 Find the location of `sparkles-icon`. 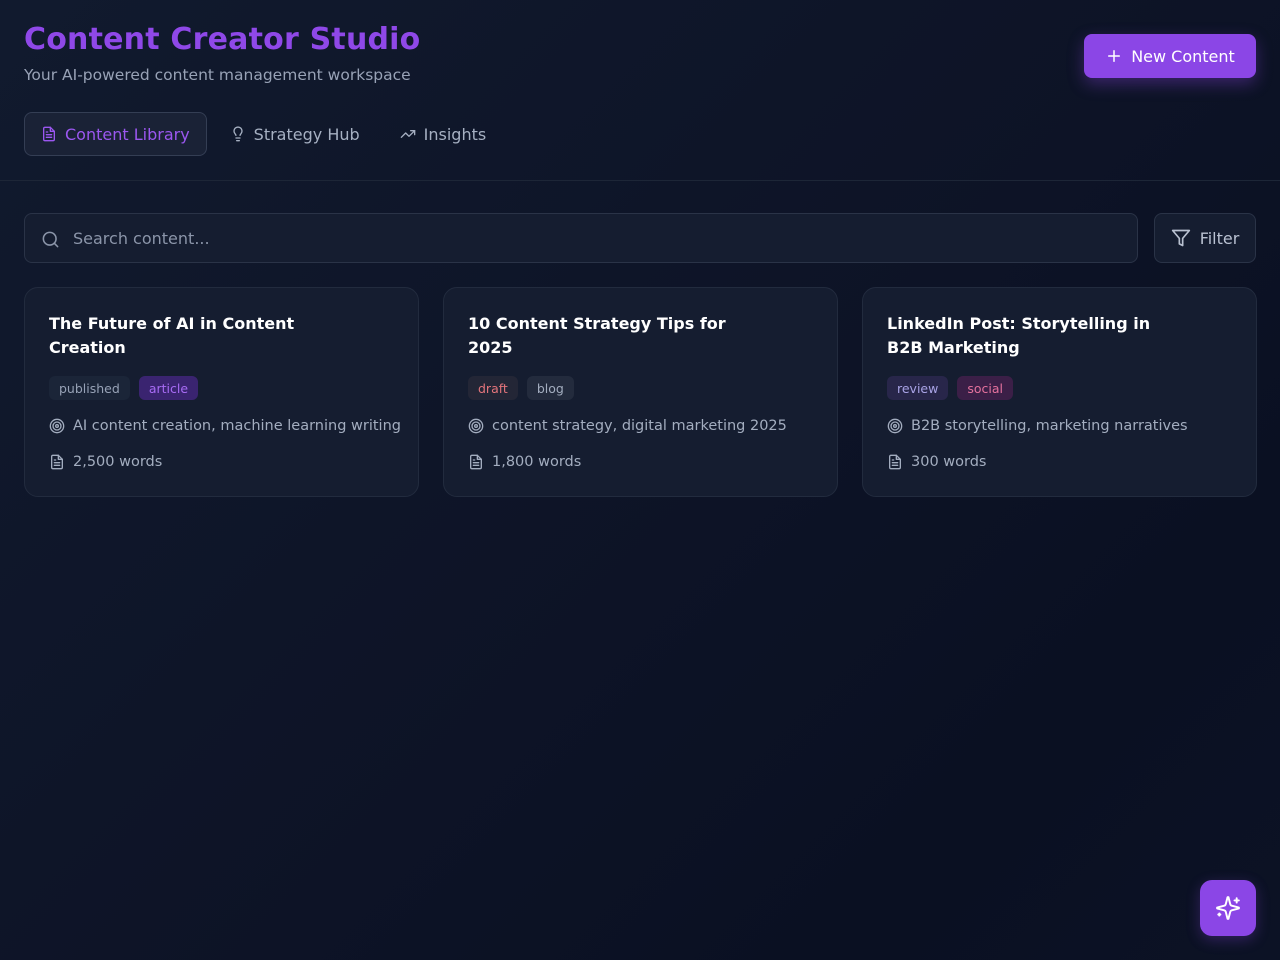

sparkles-icon is located at coordinates (1228, 908).